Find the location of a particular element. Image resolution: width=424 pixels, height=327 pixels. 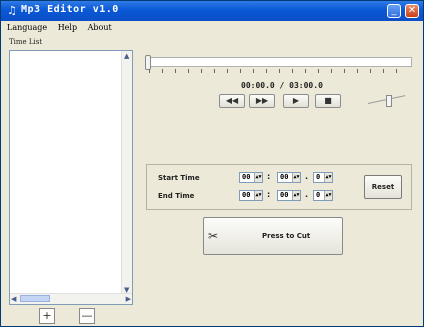

end-seconds-spinner: 00 ▲▼ is located at coordinates (289, 195).